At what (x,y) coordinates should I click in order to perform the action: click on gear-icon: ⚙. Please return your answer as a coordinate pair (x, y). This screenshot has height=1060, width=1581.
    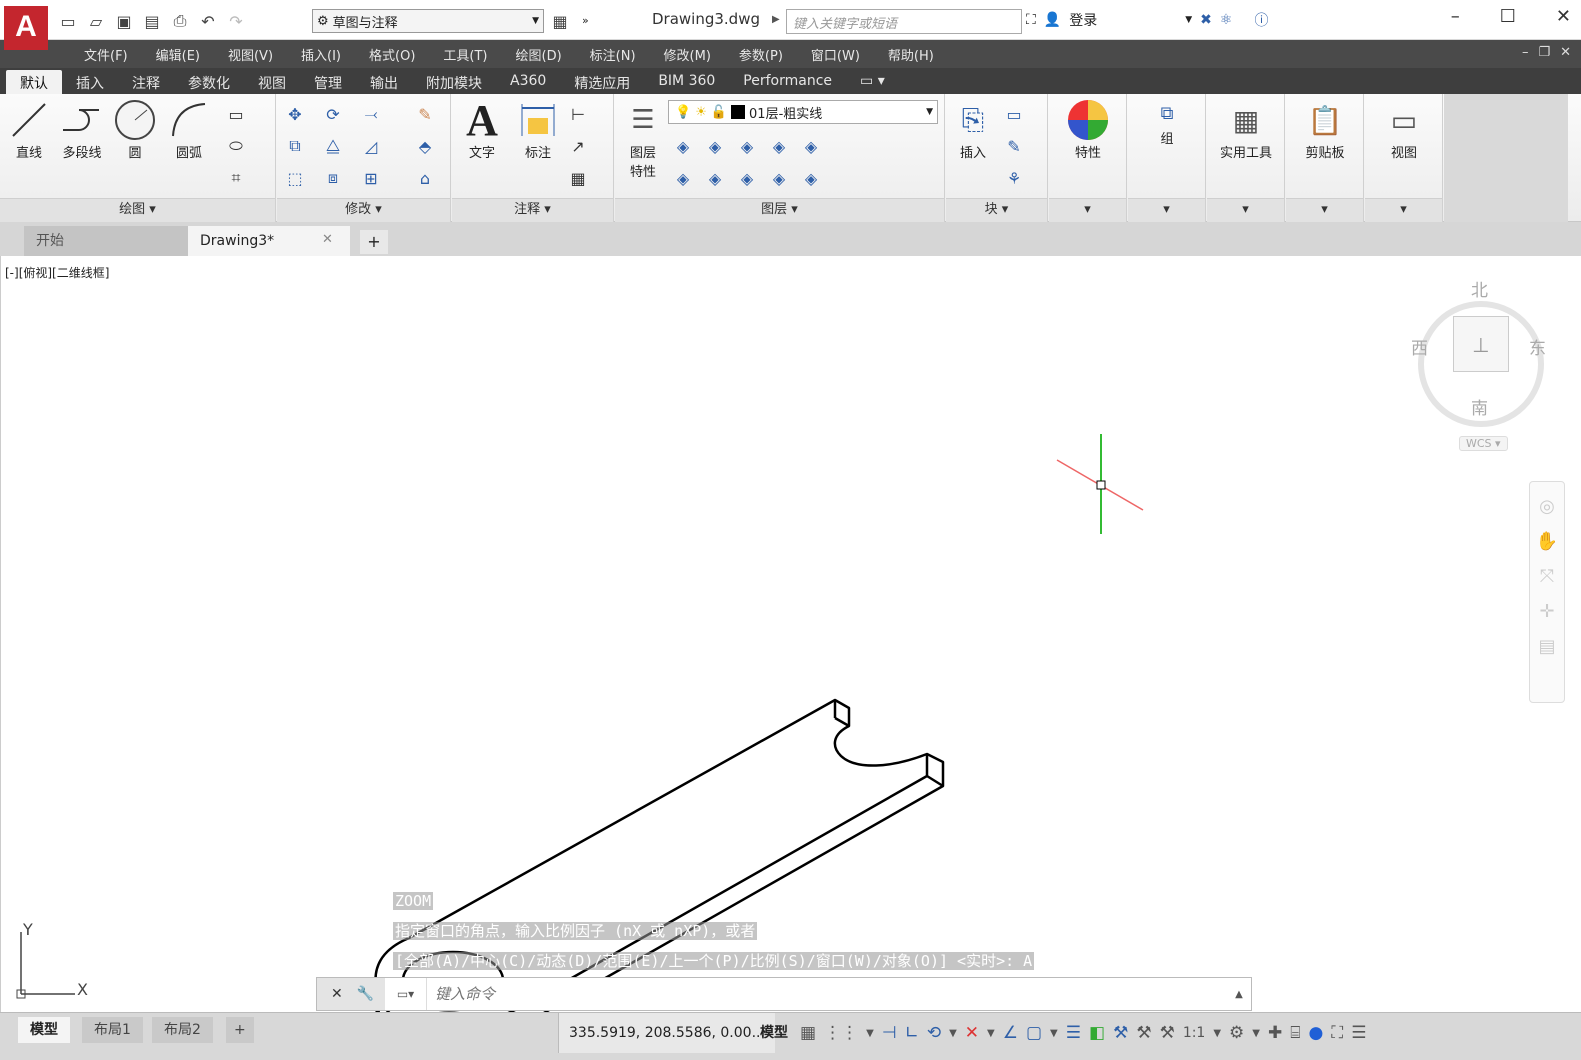
    Looking at the image, I should click on (1236, 1033).